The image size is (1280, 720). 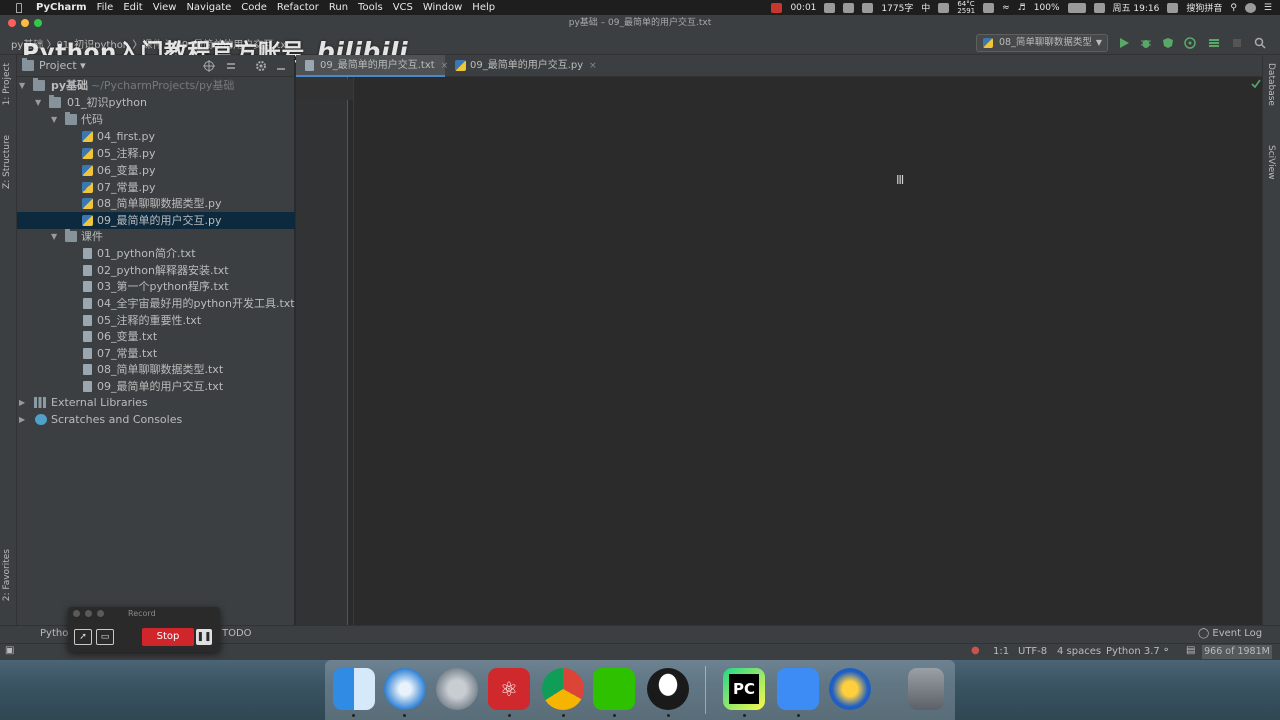 What do you see at coordinates (156, 353) in the screenshot?
I see `tree-item-file: 07_常量.txt` at bounding box center [156, 353].